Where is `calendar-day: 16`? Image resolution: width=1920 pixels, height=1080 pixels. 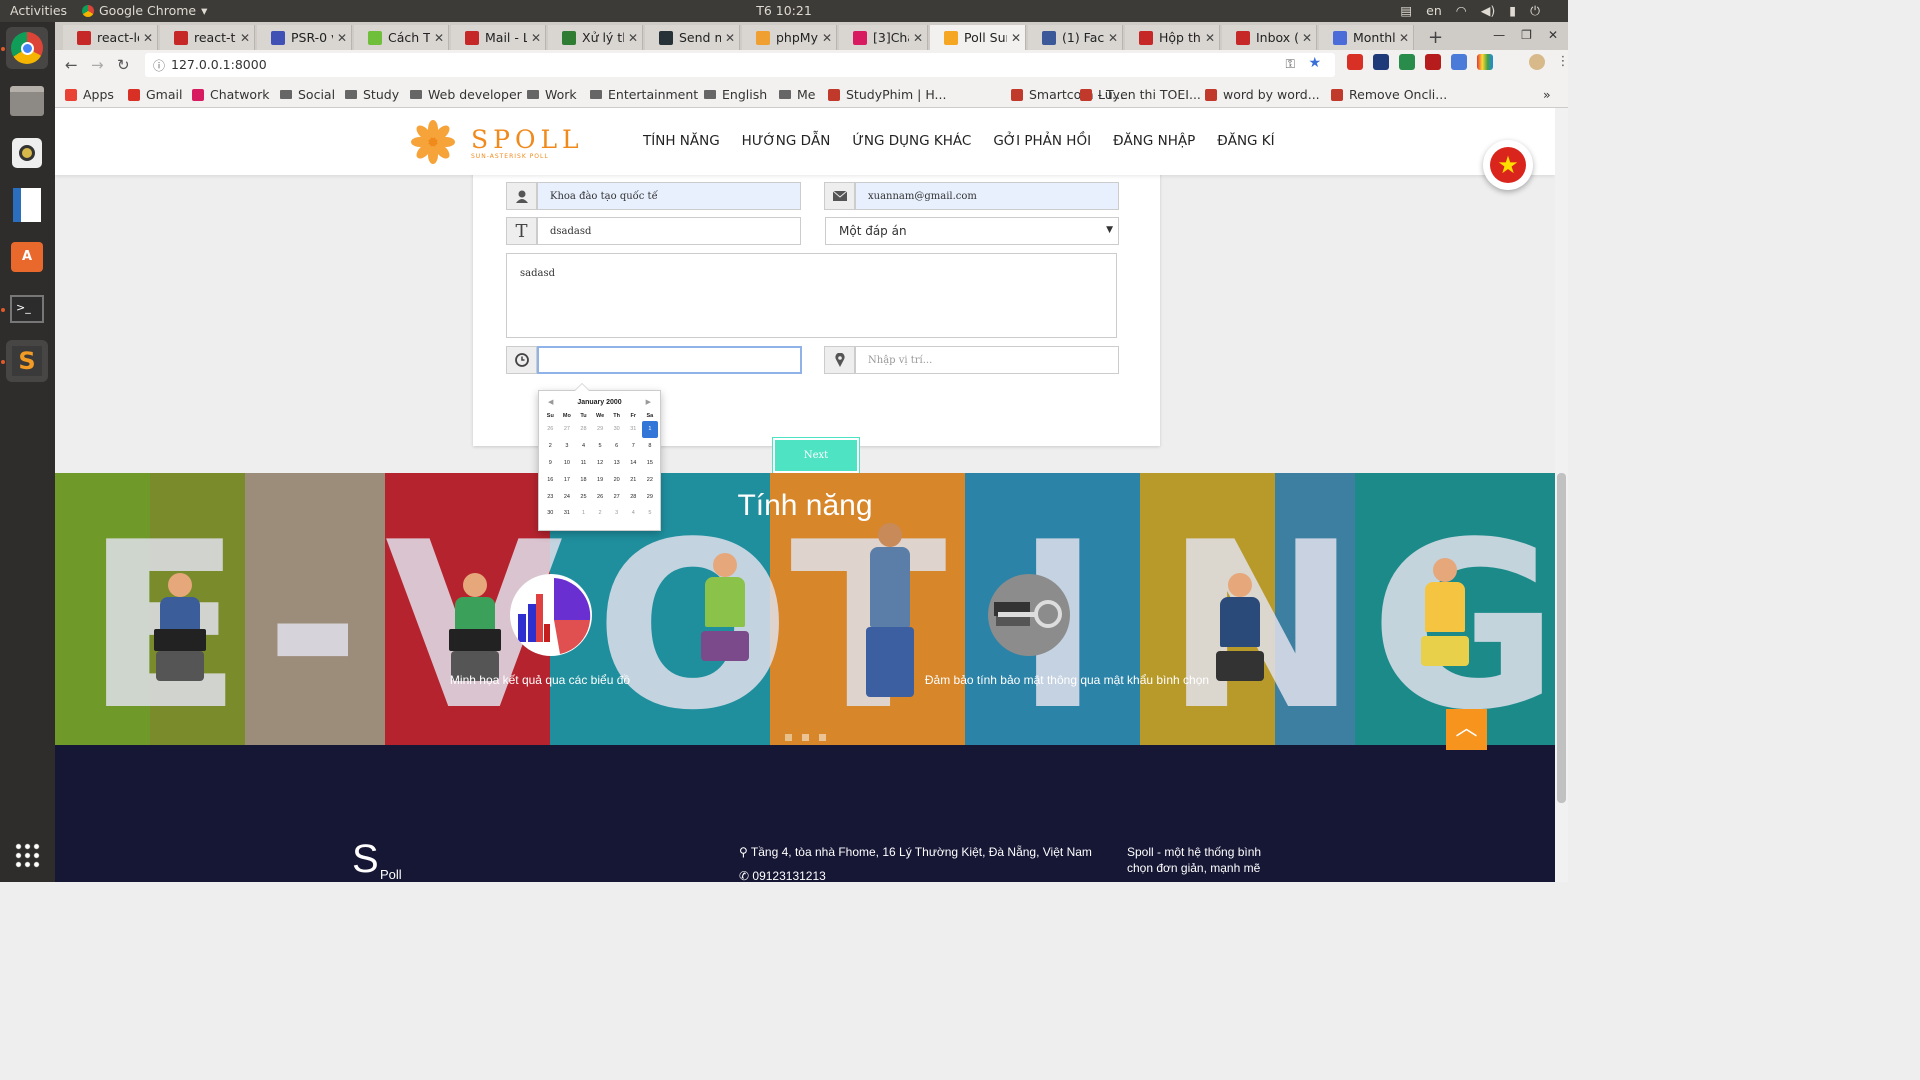
calendar-day: 16 is located at coordinates (550, 479).